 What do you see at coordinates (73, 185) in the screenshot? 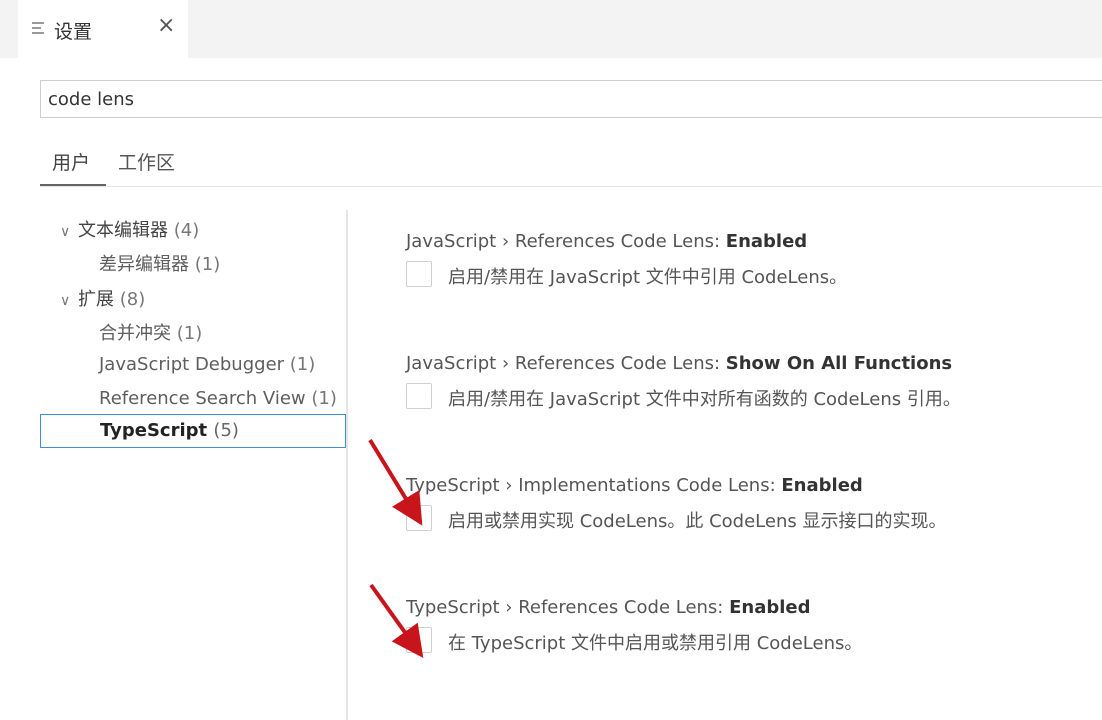
I see `active-tab-indicator` at bounding box center [73, 185].